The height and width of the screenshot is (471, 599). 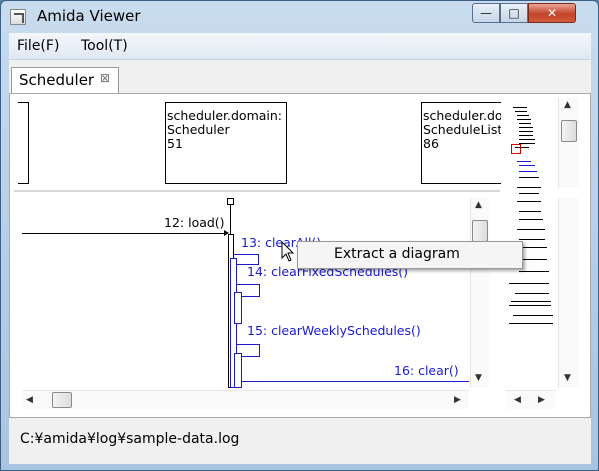 I want to click on menu-tool: Tool(T), so click(x=104, y=46).